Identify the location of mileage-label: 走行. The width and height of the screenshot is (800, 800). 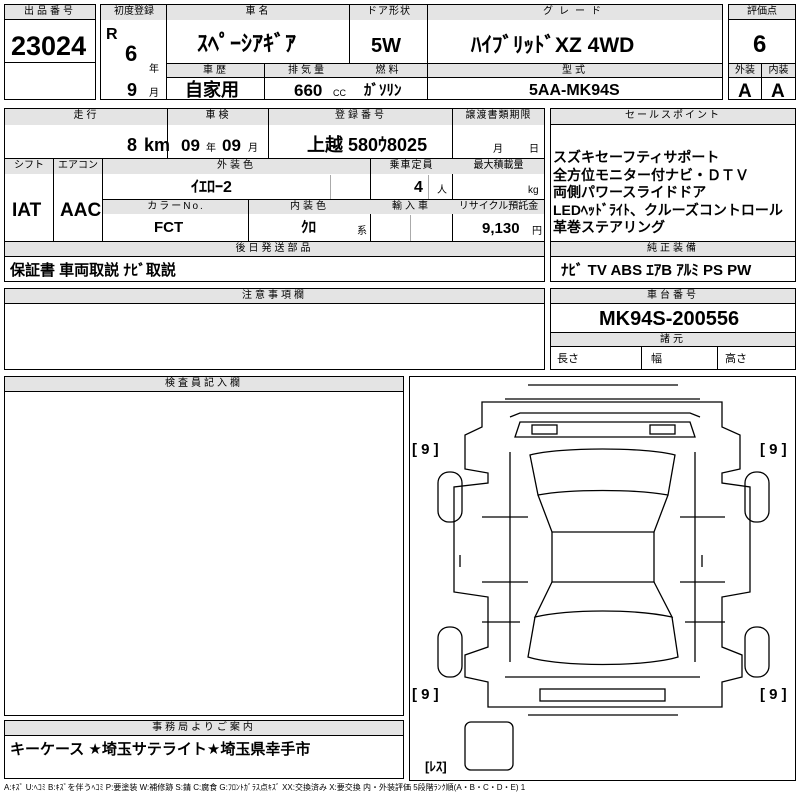
(86, 117).